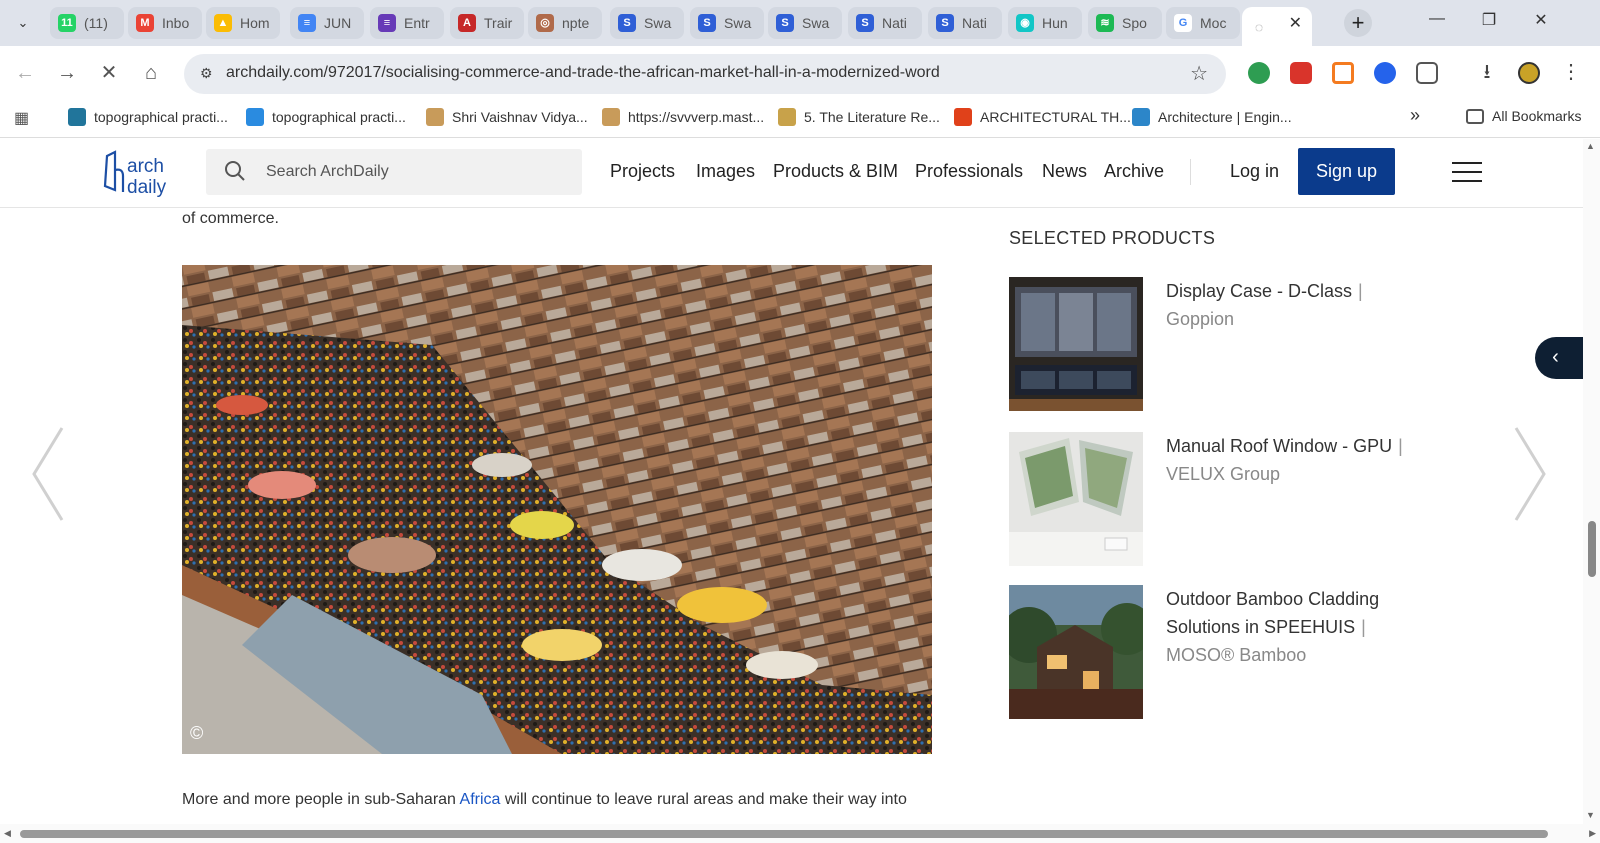 This screenshot has width=1600, height=843. What do you see at coordinates (77, 117) in the screenshot?
I see `wordpress-icon` at bounding box center [77, 117].